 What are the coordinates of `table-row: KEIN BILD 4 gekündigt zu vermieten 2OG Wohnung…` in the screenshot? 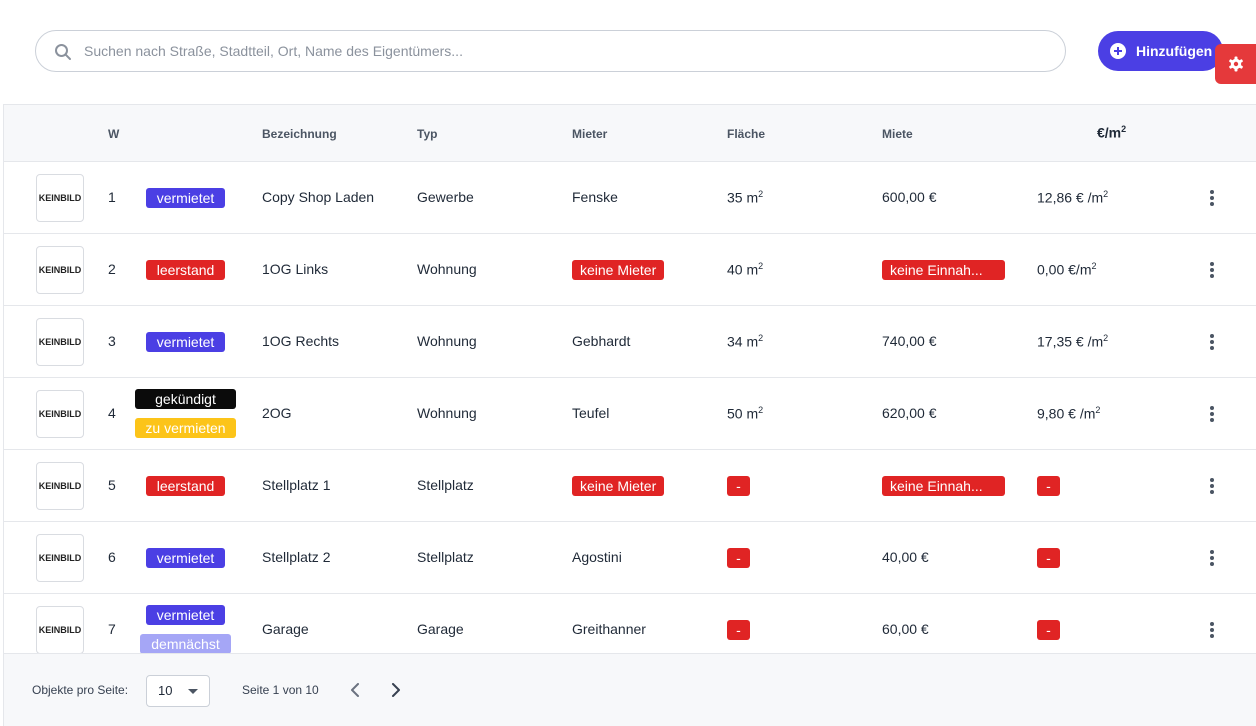 It's located at (630, 414).